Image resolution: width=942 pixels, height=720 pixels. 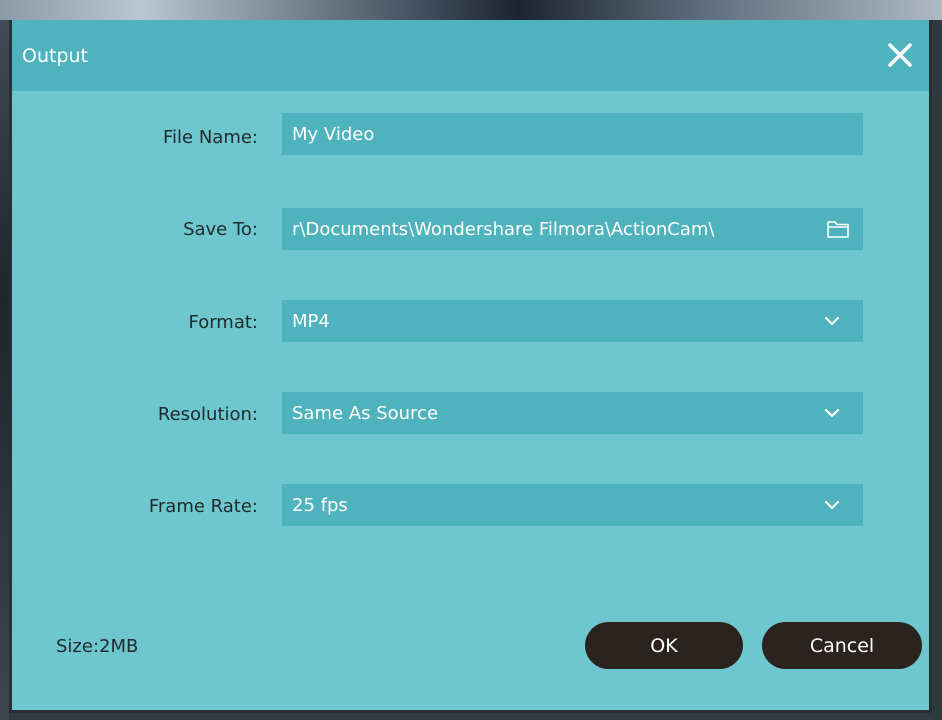 I want to click on file-name-field, so click(x=572, y=134).